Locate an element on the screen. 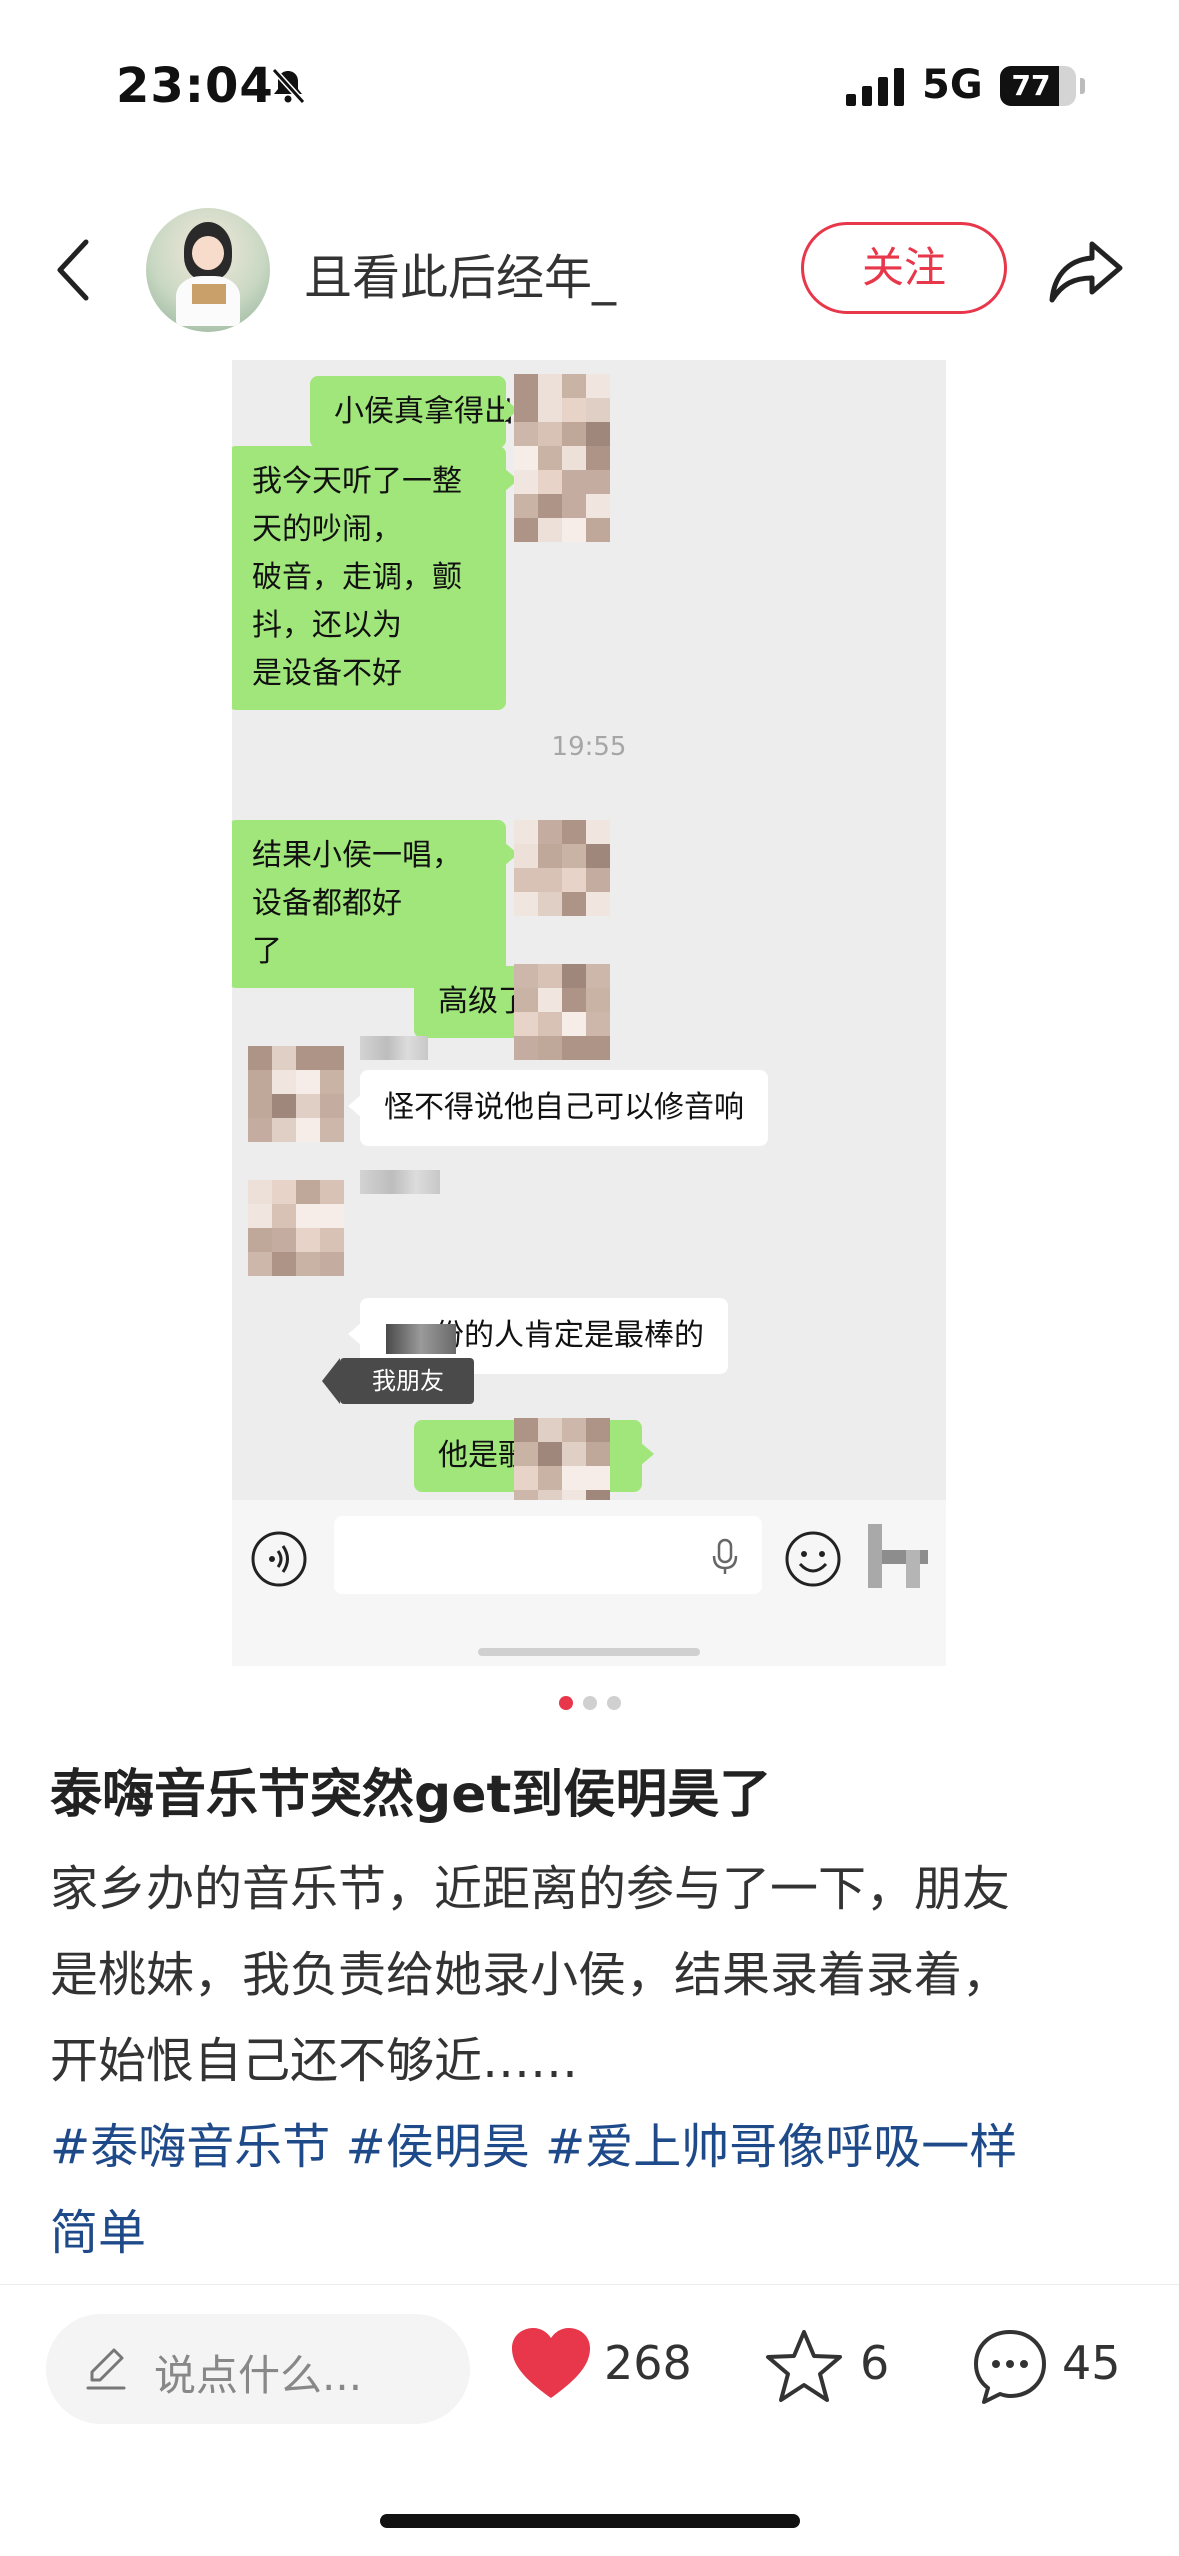  avatar is located at coordinates (208, 270).